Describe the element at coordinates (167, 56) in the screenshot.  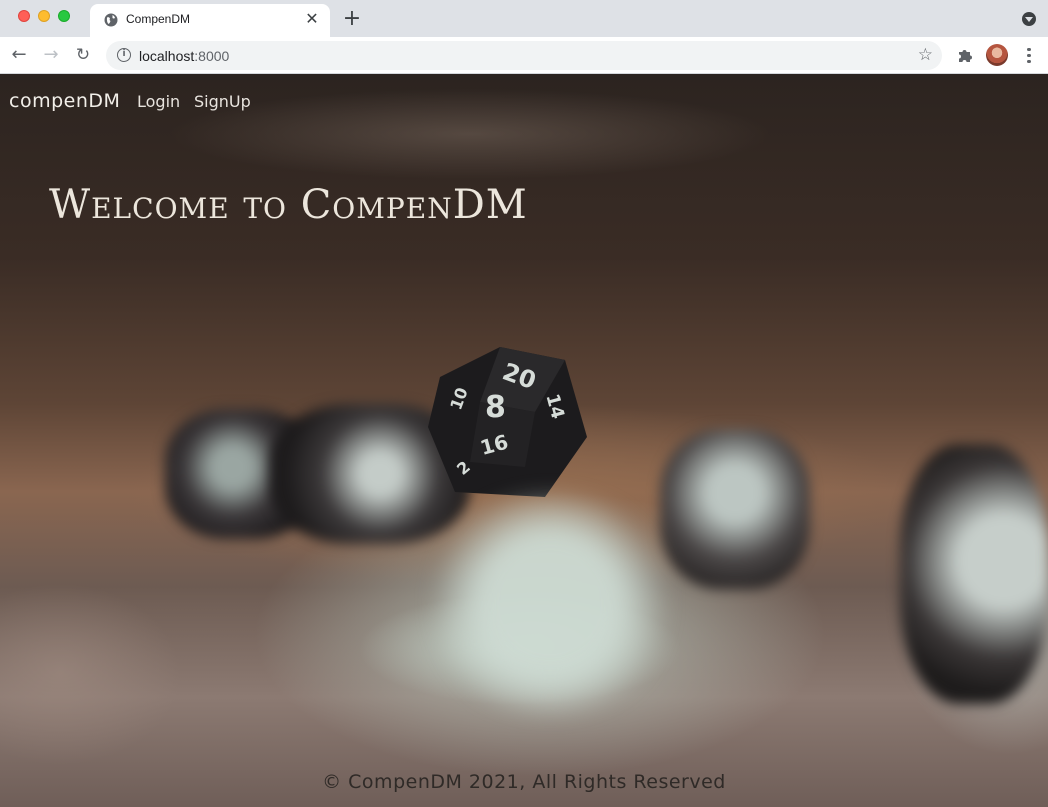
I see `url-host: localhost` at that location.